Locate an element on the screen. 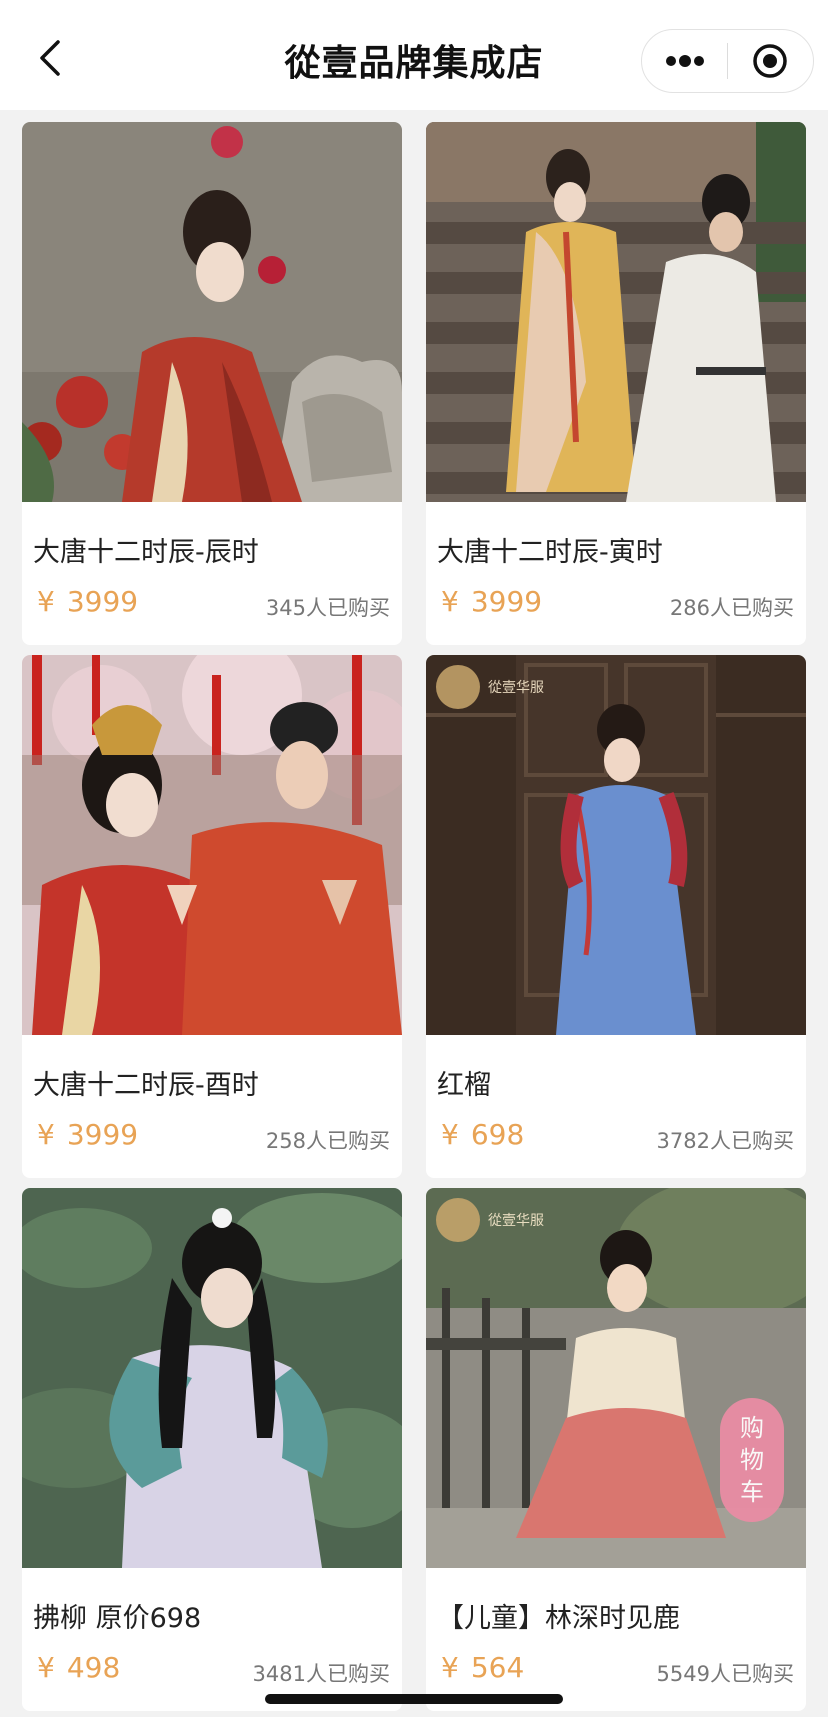  price-value: 498 is located at coordinates (93, 1667).